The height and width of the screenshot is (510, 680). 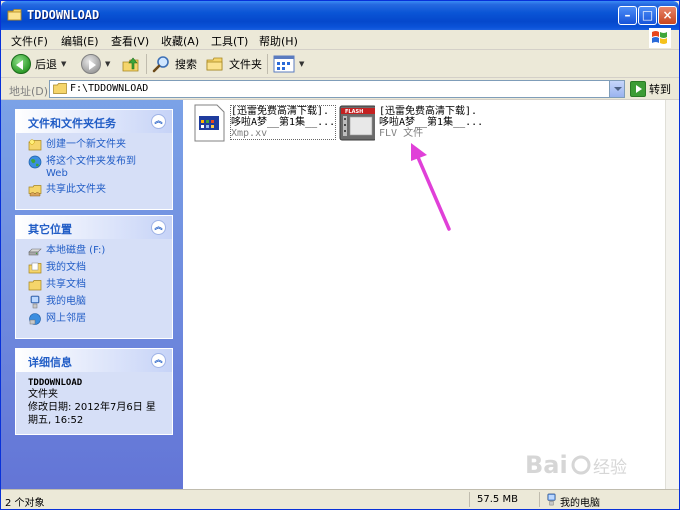 I want to click on status-object-count: 2 个对象, so click(x=25, y=503).